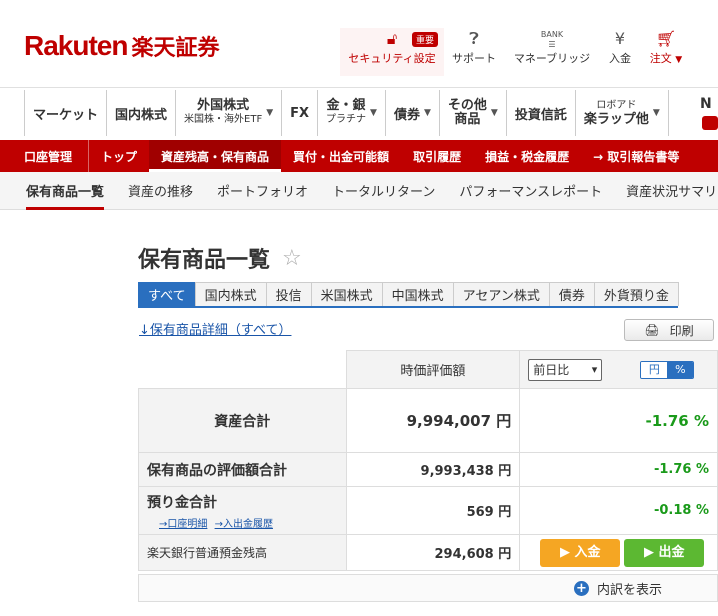 This screenshot has width=718, height=616. I want to click on nav-fx: FX, so click(300, 113).